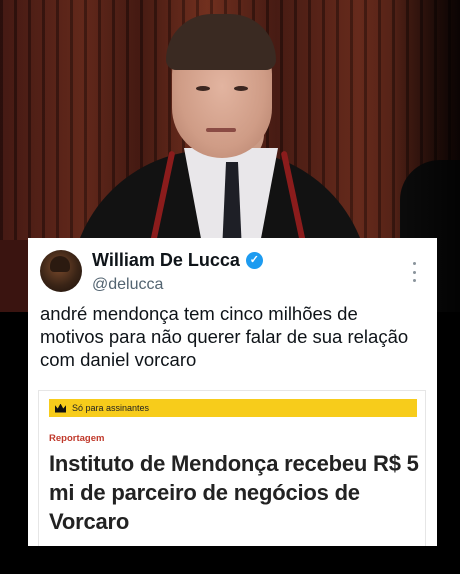 The image size is (460, 574). I want to click on avatar, so click(61, 271).